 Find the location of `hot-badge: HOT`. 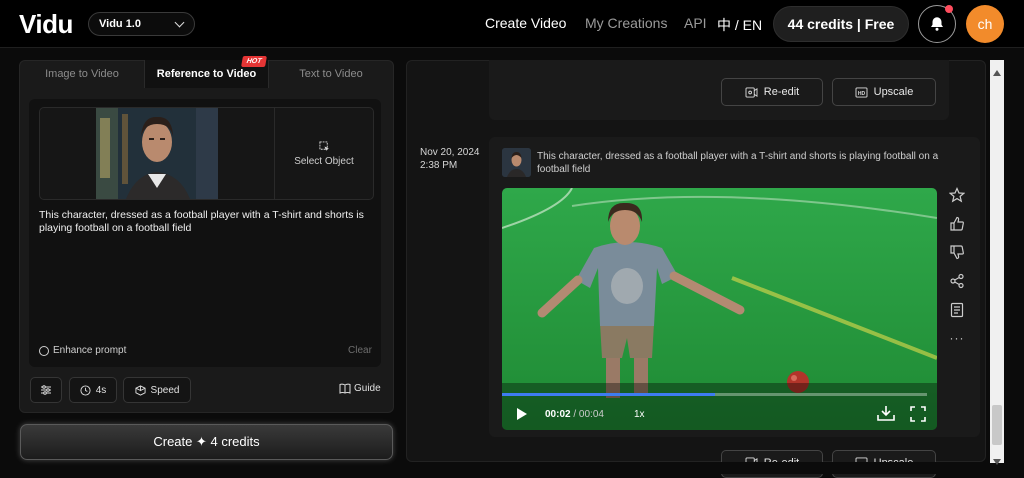

hot-badge: HOT is located at coordinates (254, 61).